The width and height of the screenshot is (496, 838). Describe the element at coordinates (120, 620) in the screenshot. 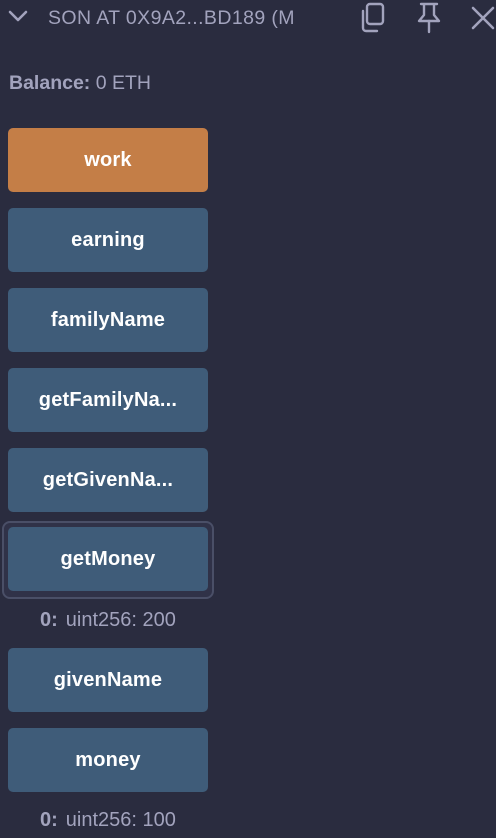

I see `result-value: uint256: 200` at that location.